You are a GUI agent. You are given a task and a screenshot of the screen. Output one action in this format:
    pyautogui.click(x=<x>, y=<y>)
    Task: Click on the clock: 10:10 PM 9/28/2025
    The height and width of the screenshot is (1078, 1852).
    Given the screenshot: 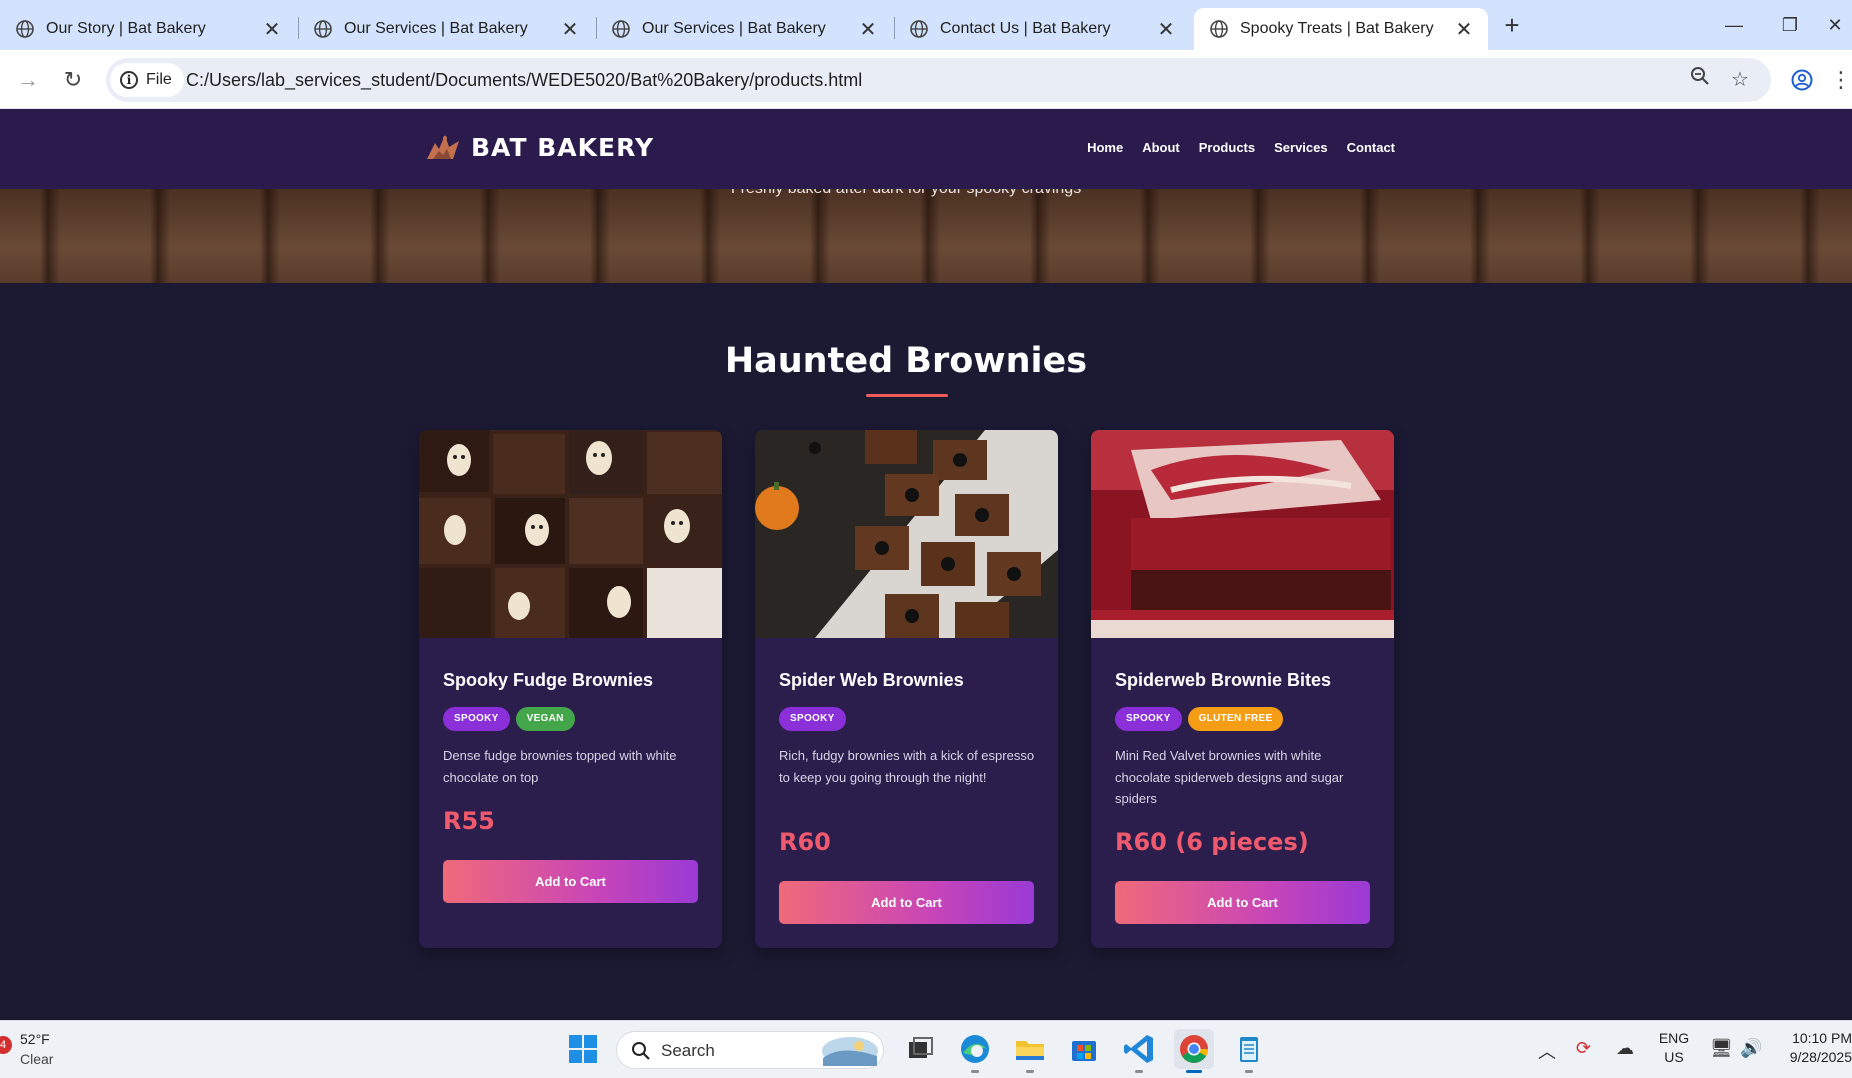 What is the action you would take?
    pyautogui.click(x=1814, y=1048)
    